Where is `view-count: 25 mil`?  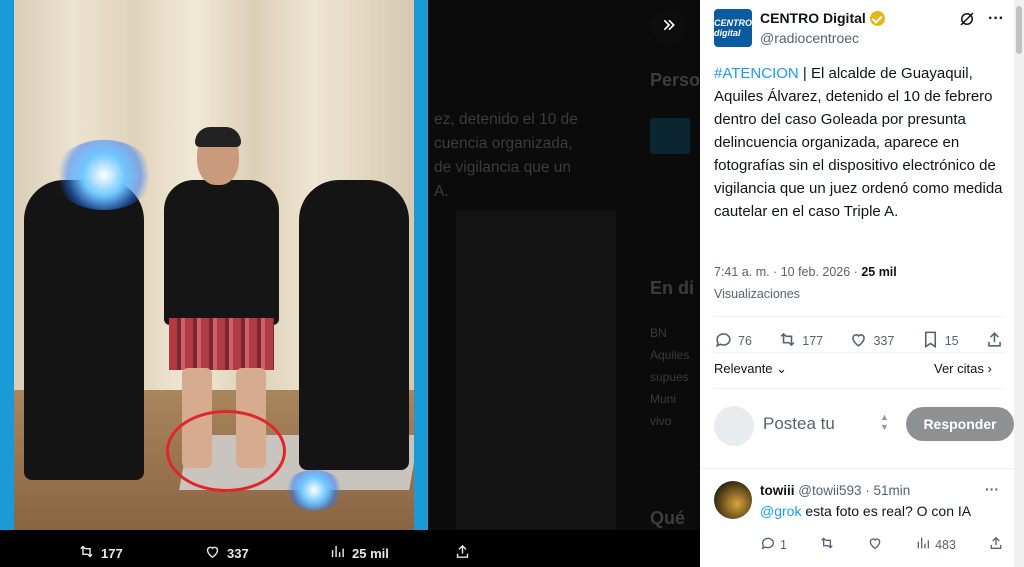
view-count: 25 mil is located at coordinates (879, 272).